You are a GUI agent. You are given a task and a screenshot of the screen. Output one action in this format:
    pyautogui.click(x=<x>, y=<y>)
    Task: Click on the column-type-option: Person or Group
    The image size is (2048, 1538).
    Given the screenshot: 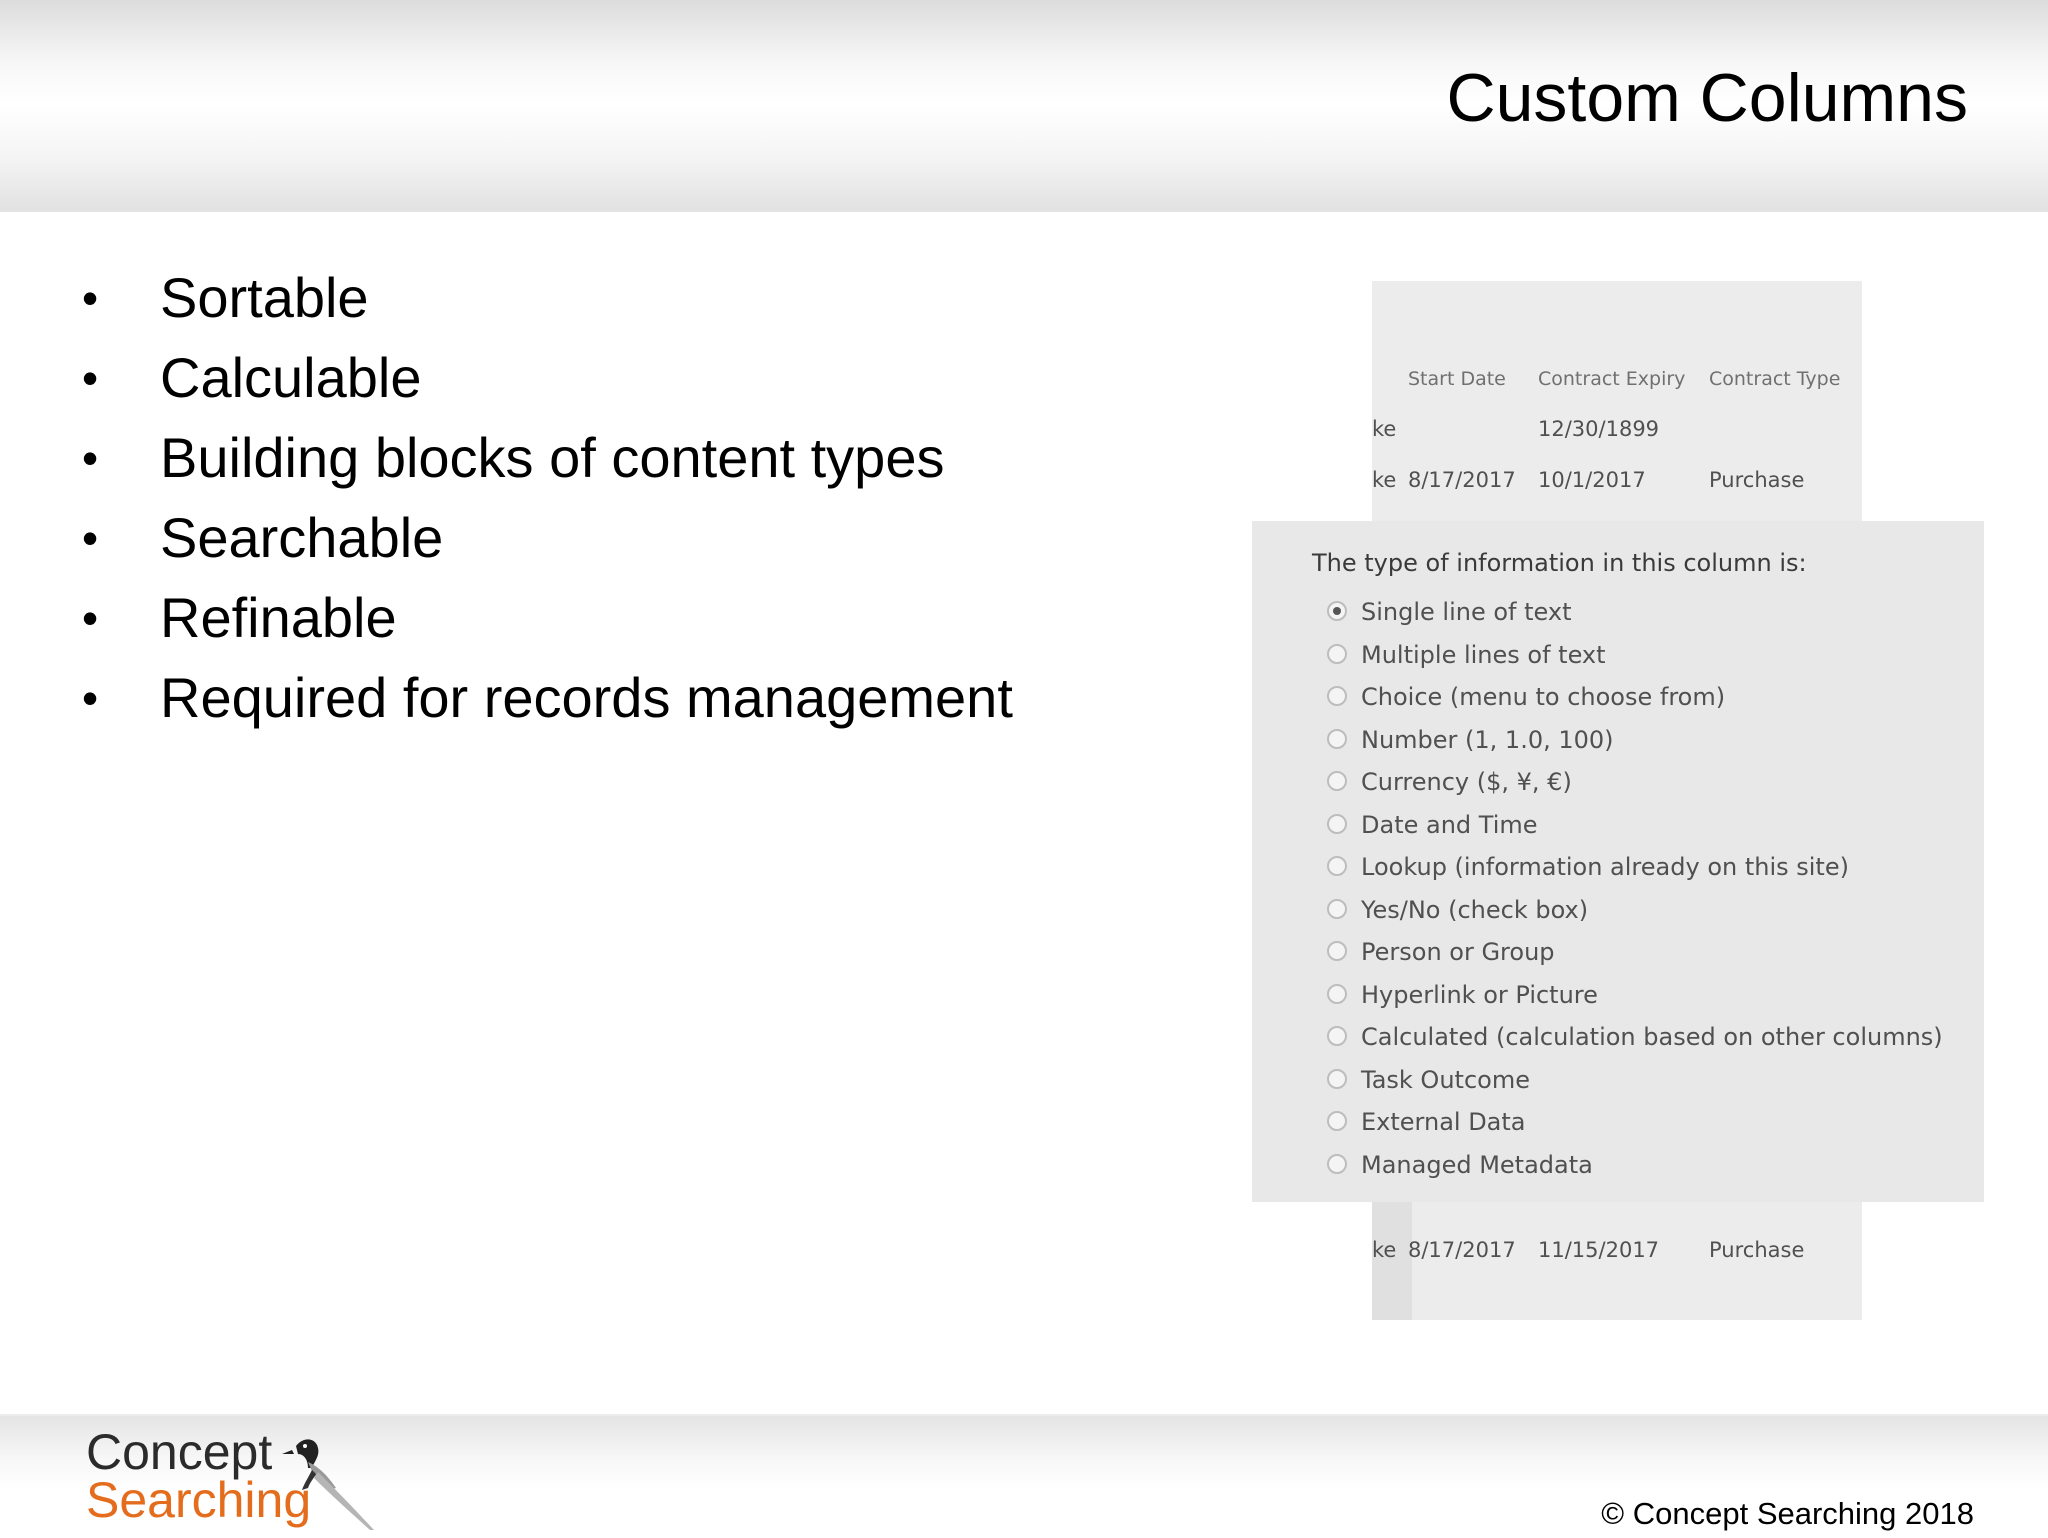 What is the action you would take?
    pyautogui.click(x=1635, y=952)
    